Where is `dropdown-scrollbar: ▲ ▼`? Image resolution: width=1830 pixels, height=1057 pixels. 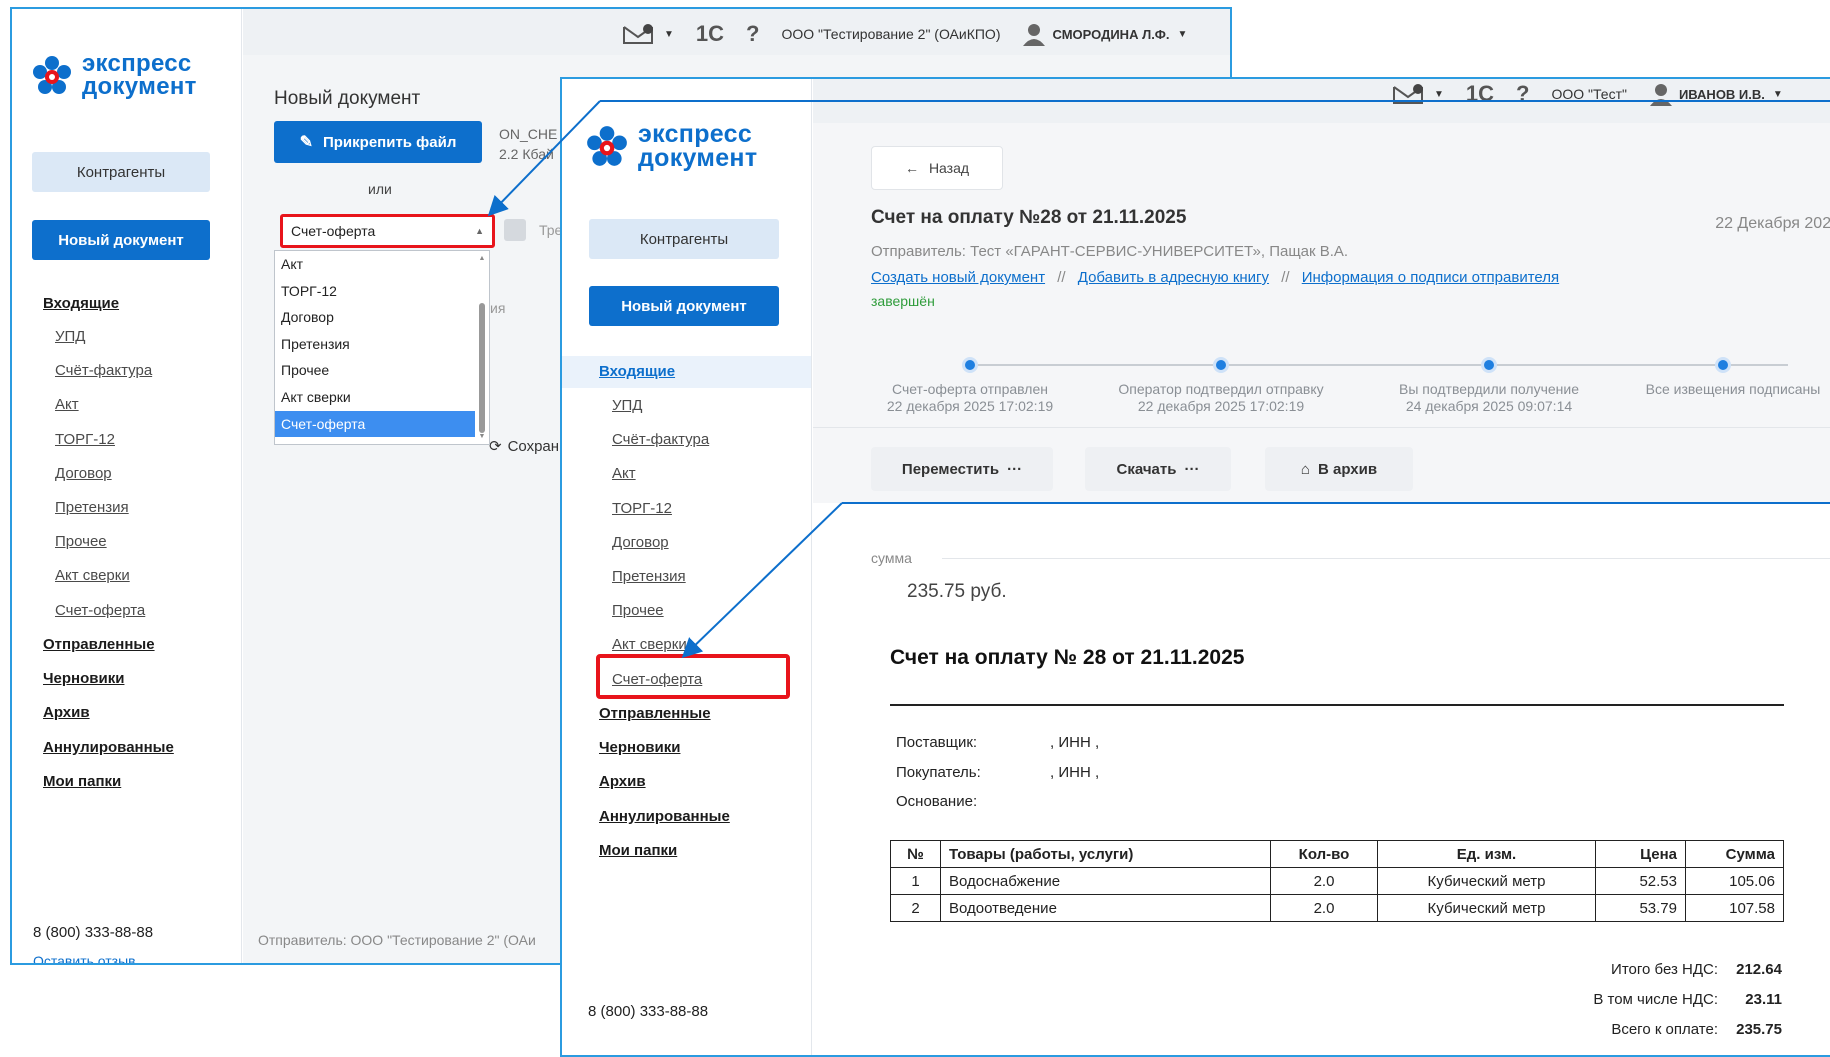 dropdown-scrollbar: ▲ ▼ is located at coordinates (482, 347).